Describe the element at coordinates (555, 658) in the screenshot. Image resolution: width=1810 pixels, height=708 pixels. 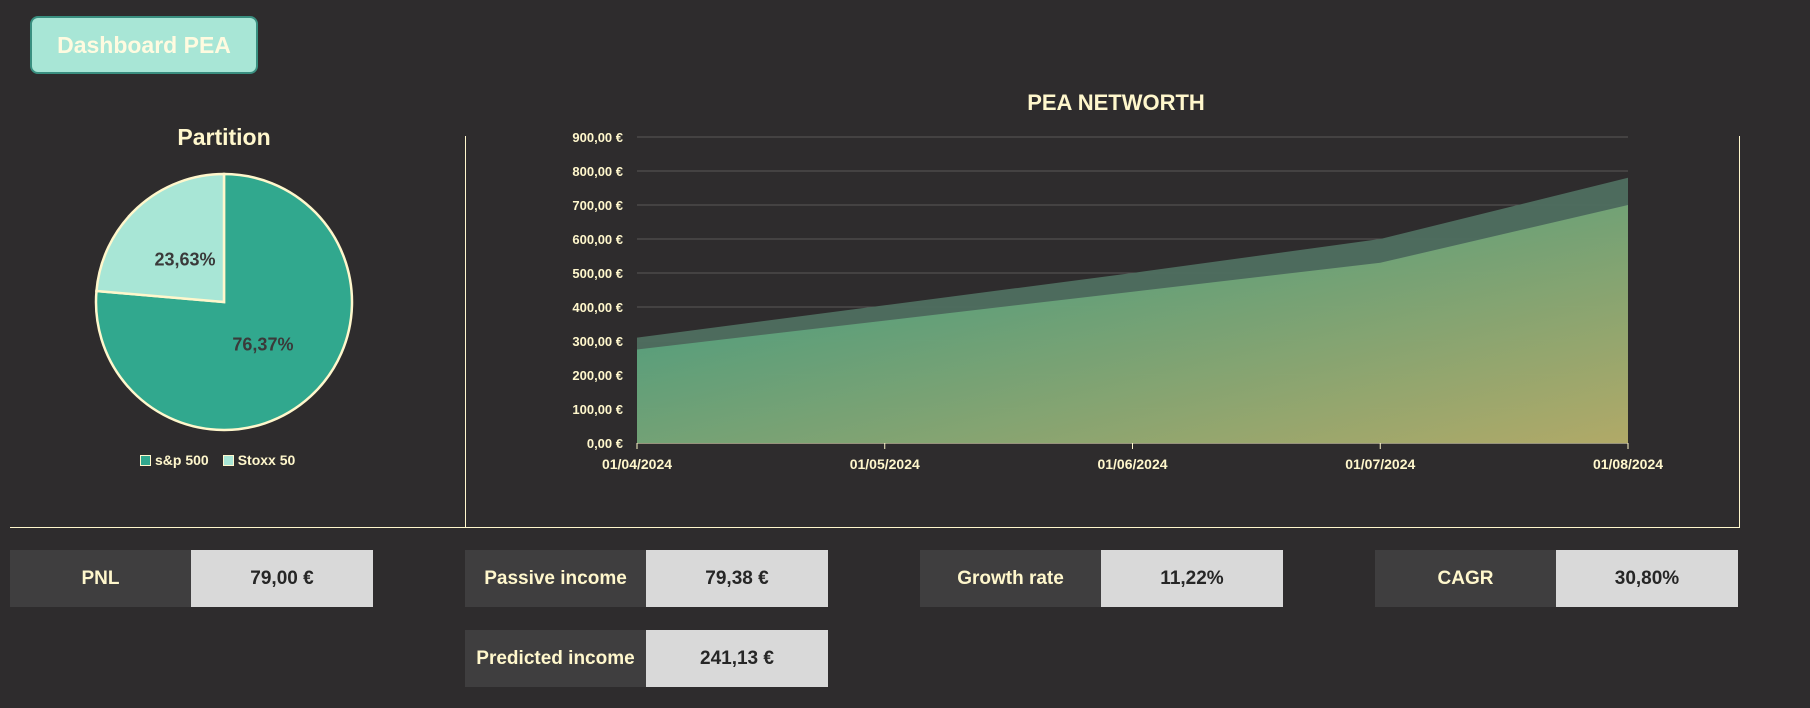
I see `kpi-predicted-income-label: Predicted income` at that location.